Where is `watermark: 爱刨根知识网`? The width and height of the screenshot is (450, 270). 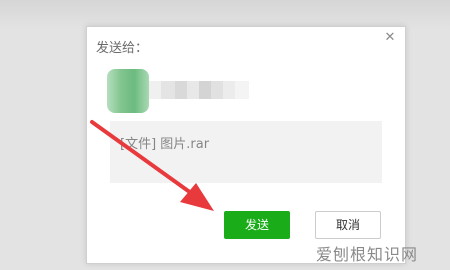
watermark: 爱刨根知识网 is located at coordinates (367, 254).